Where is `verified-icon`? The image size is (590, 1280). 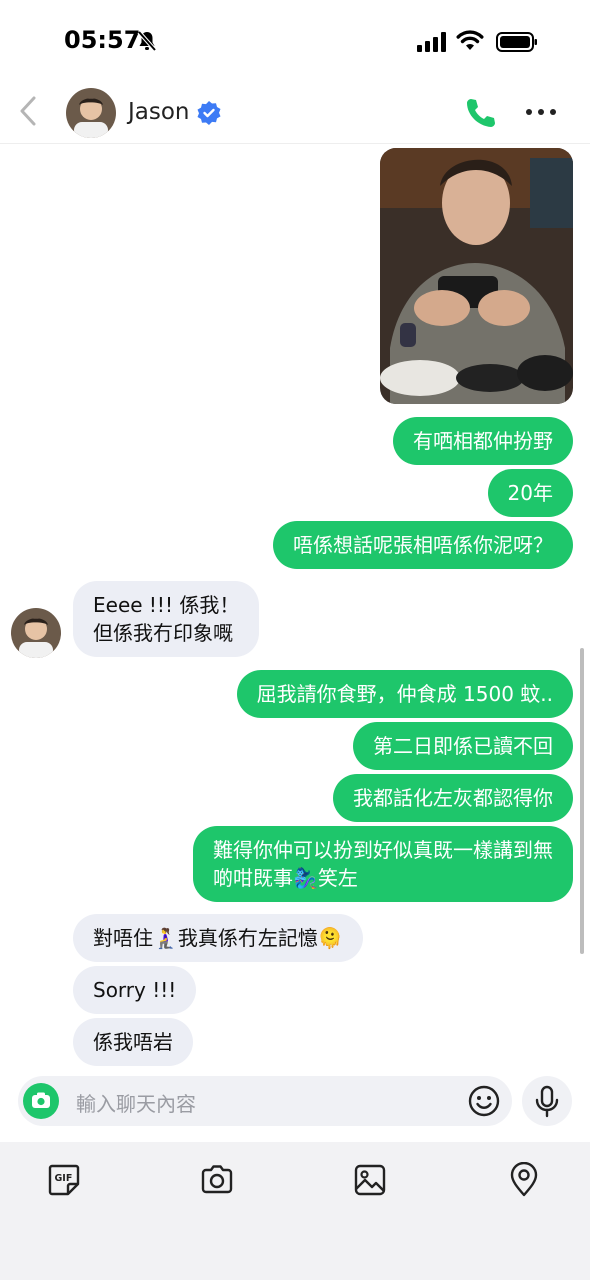 verified-icon is located at coordinates (209, 113).